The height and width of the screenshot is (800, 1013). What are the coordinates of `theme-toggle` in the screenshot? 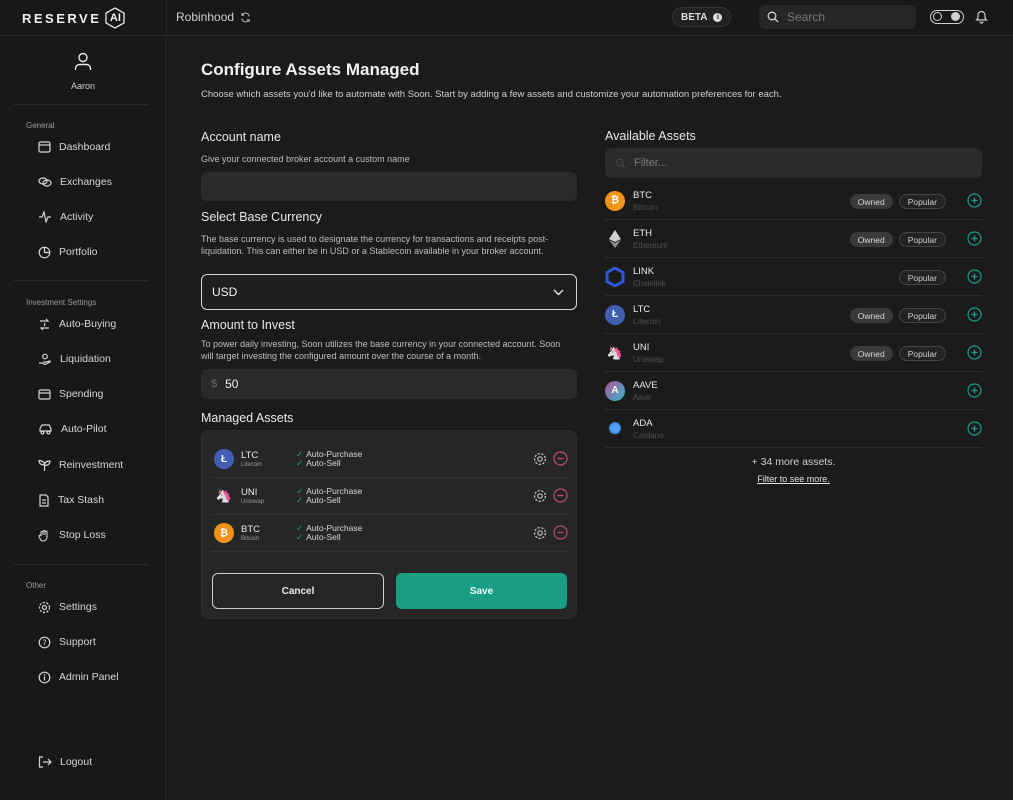 It's located at (947, 17).